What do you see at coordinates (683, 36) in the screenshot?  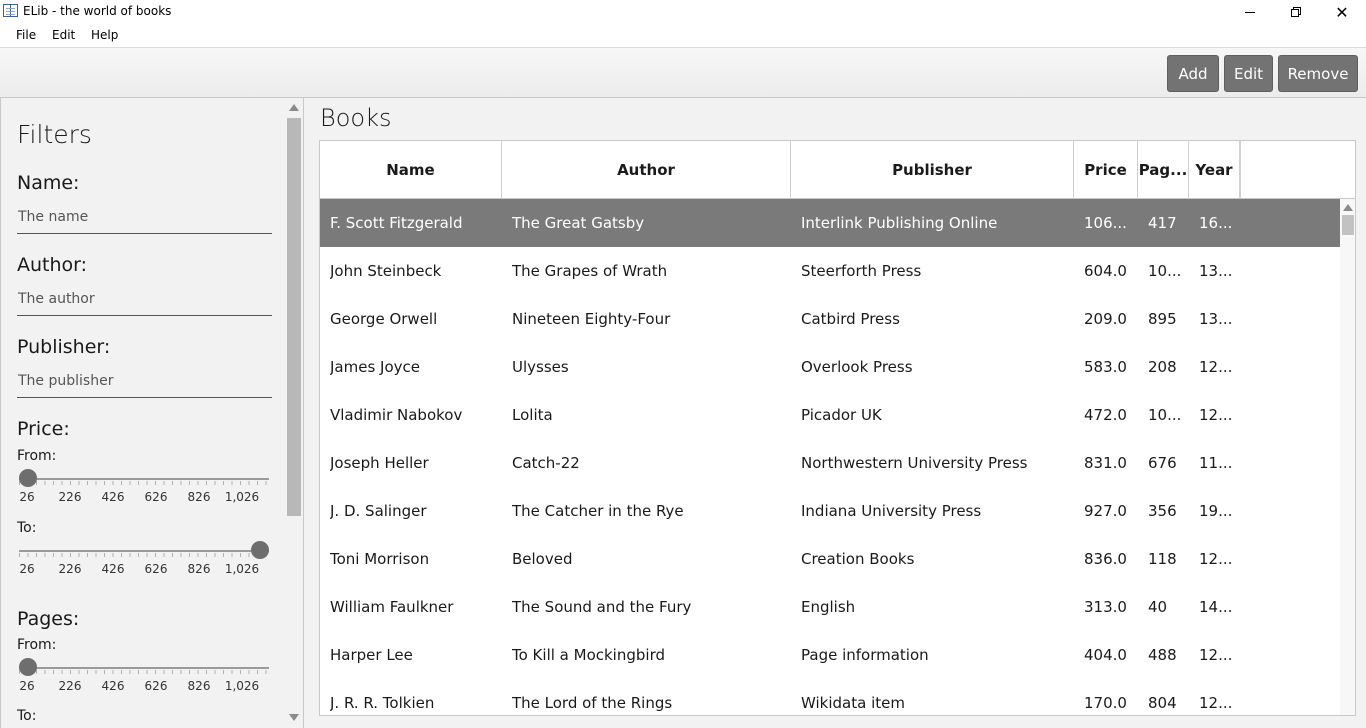 I see `menu-bar: File Edit Help` at bounding box center [683, 36].